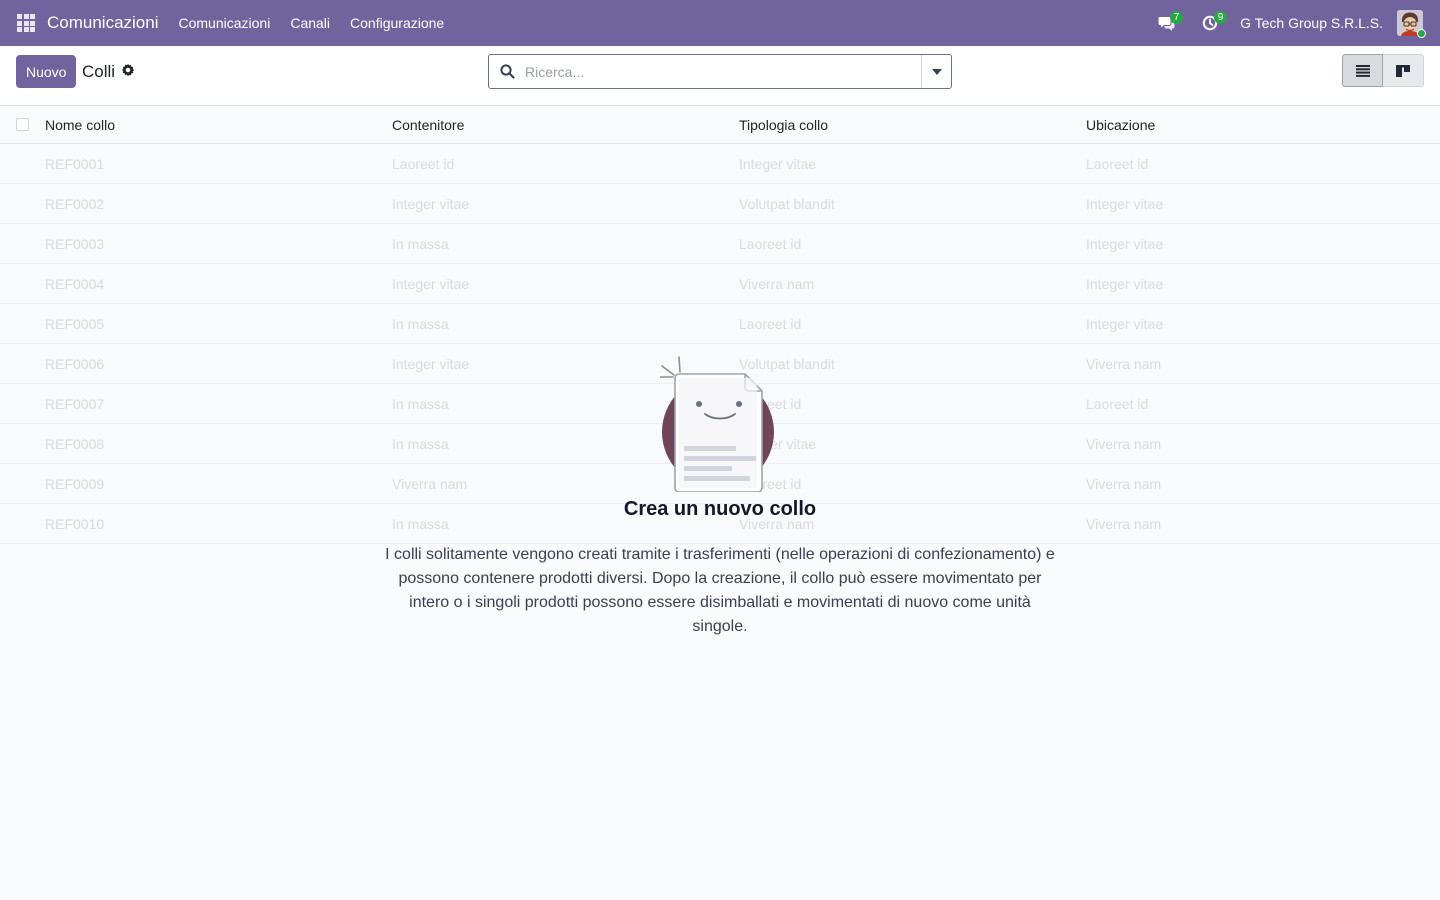 The width and height of the screenshot is (1440, 900). What do you see at coordinates (507, 71) in the screenshot?
I see `search-icon` at bounding box center [507, 71].